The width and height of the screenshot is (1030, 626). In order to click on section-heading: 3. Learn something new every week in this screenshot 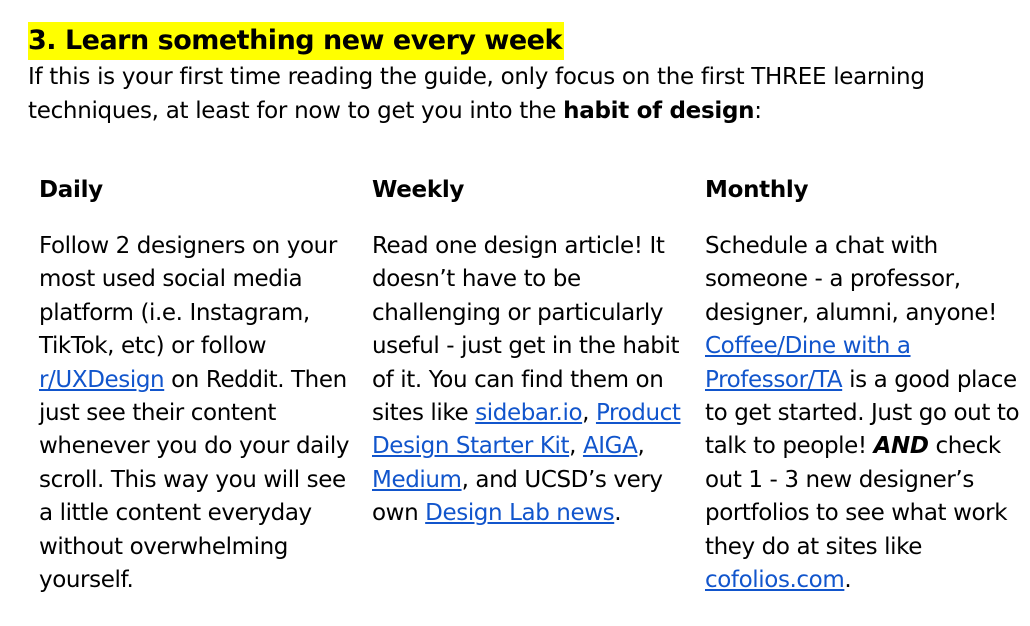, I will do `click(296, 41)`.